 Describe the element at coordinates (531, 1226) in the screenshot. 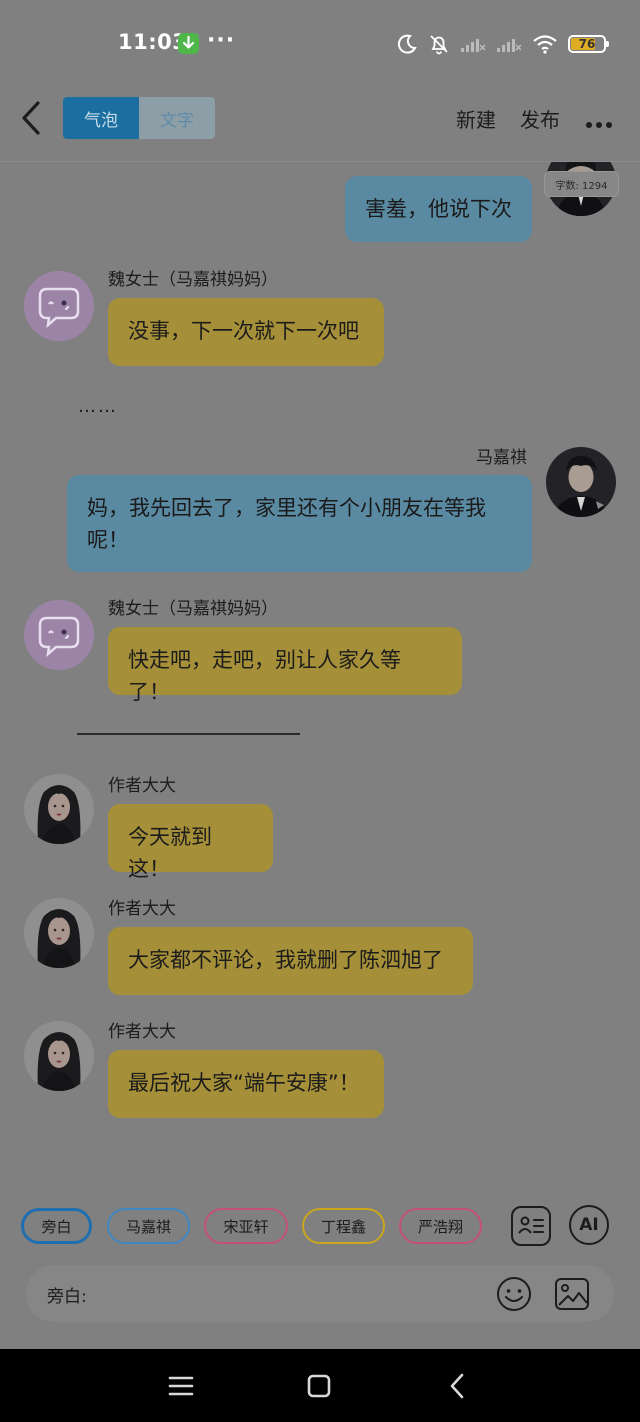

I see `profile-card-icon` at that location.